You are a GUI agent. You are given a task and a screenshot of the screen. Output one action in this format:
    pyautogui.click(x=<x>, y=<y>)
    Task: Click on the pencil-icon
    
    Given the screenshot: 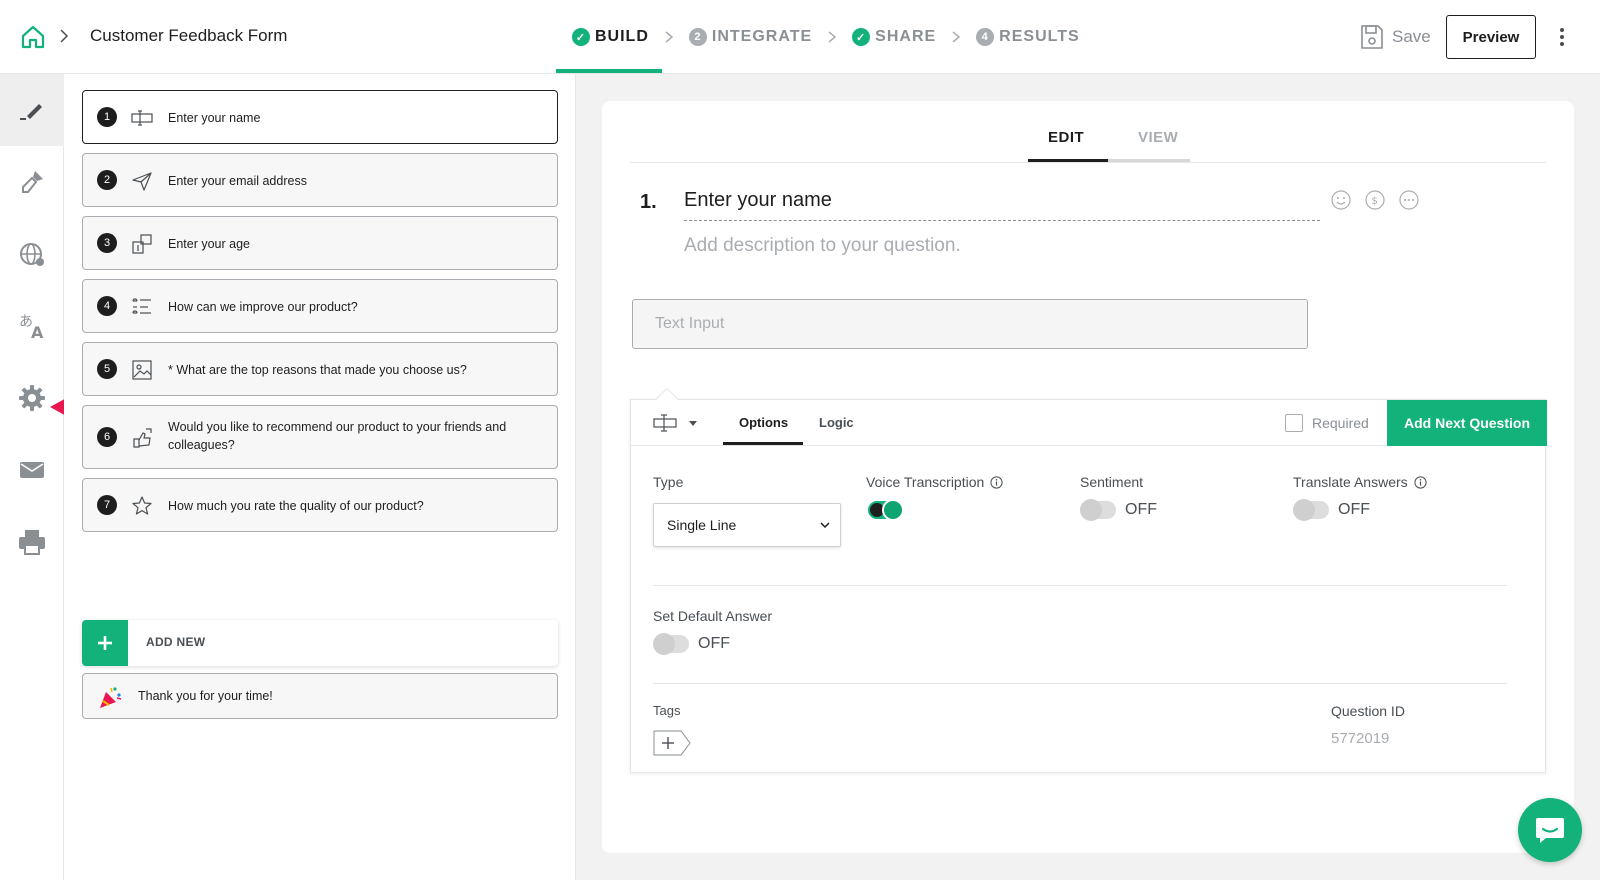 What is the action you would take?
    pyautogui.click(x=31, y=112)
    